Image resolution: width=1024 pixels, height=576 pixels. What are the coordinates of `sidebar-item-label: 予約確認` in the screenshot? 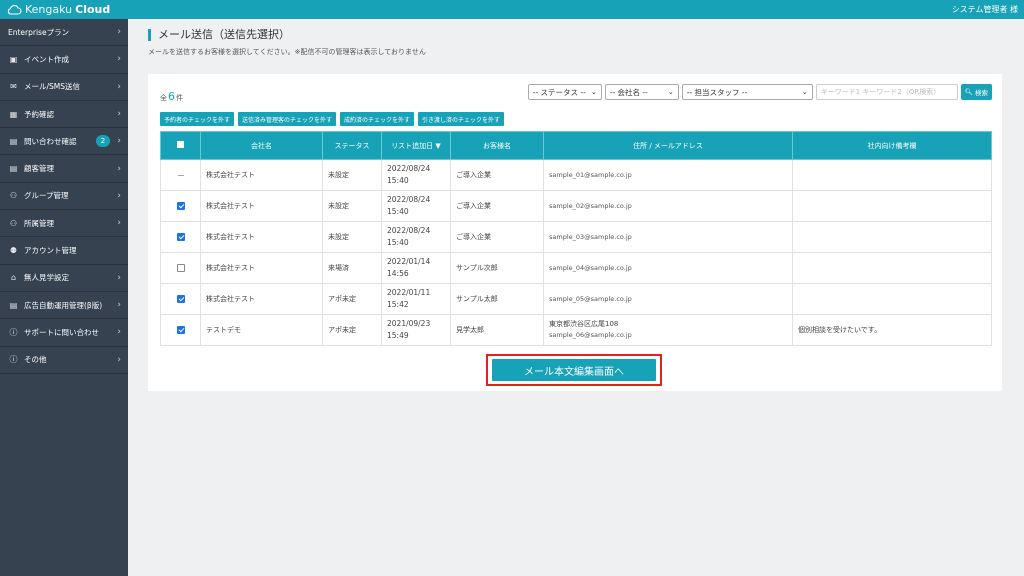 It's located at (39, 114).